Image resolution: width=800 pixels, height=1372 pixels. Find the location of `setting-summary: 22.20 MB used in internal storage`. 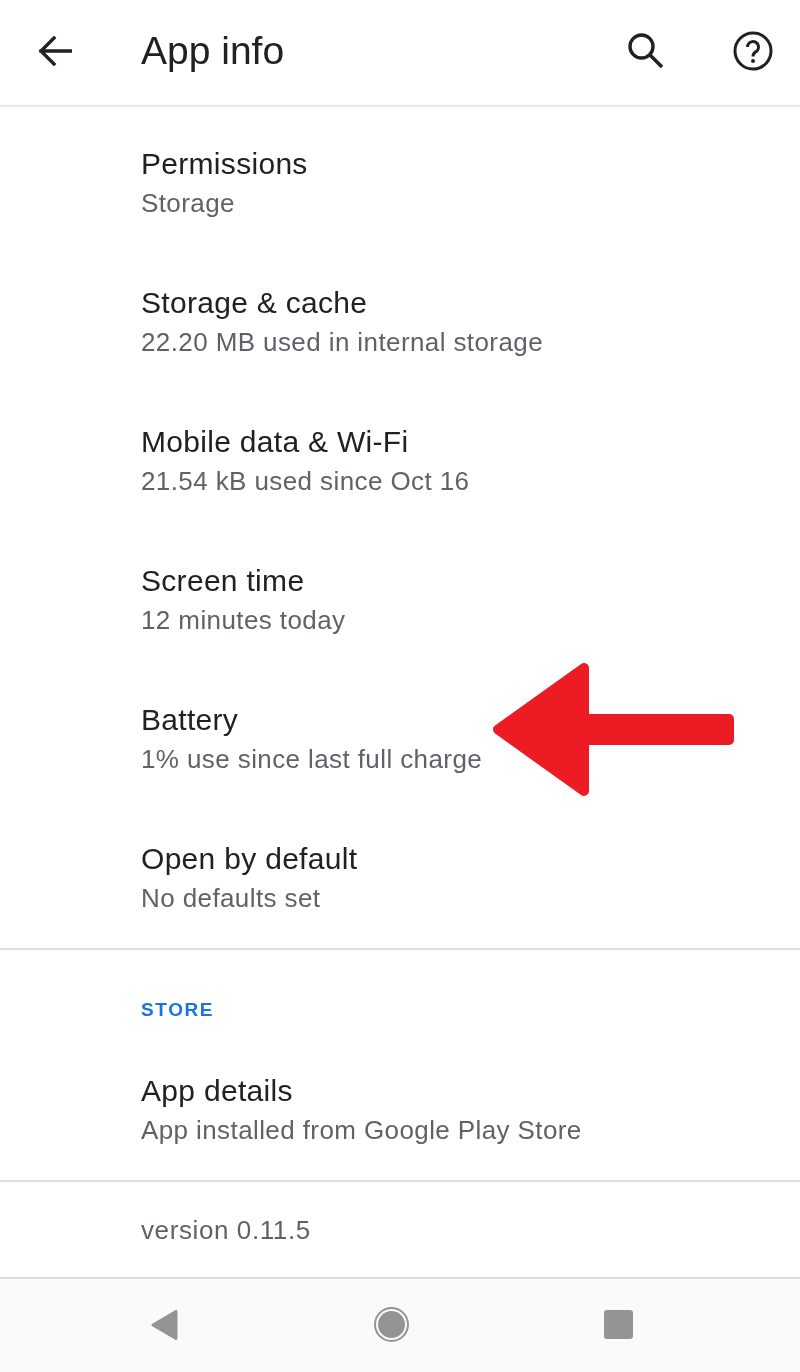

setting-summary: 22.20 MB used in internal storage is located at coordinates (342, 342).